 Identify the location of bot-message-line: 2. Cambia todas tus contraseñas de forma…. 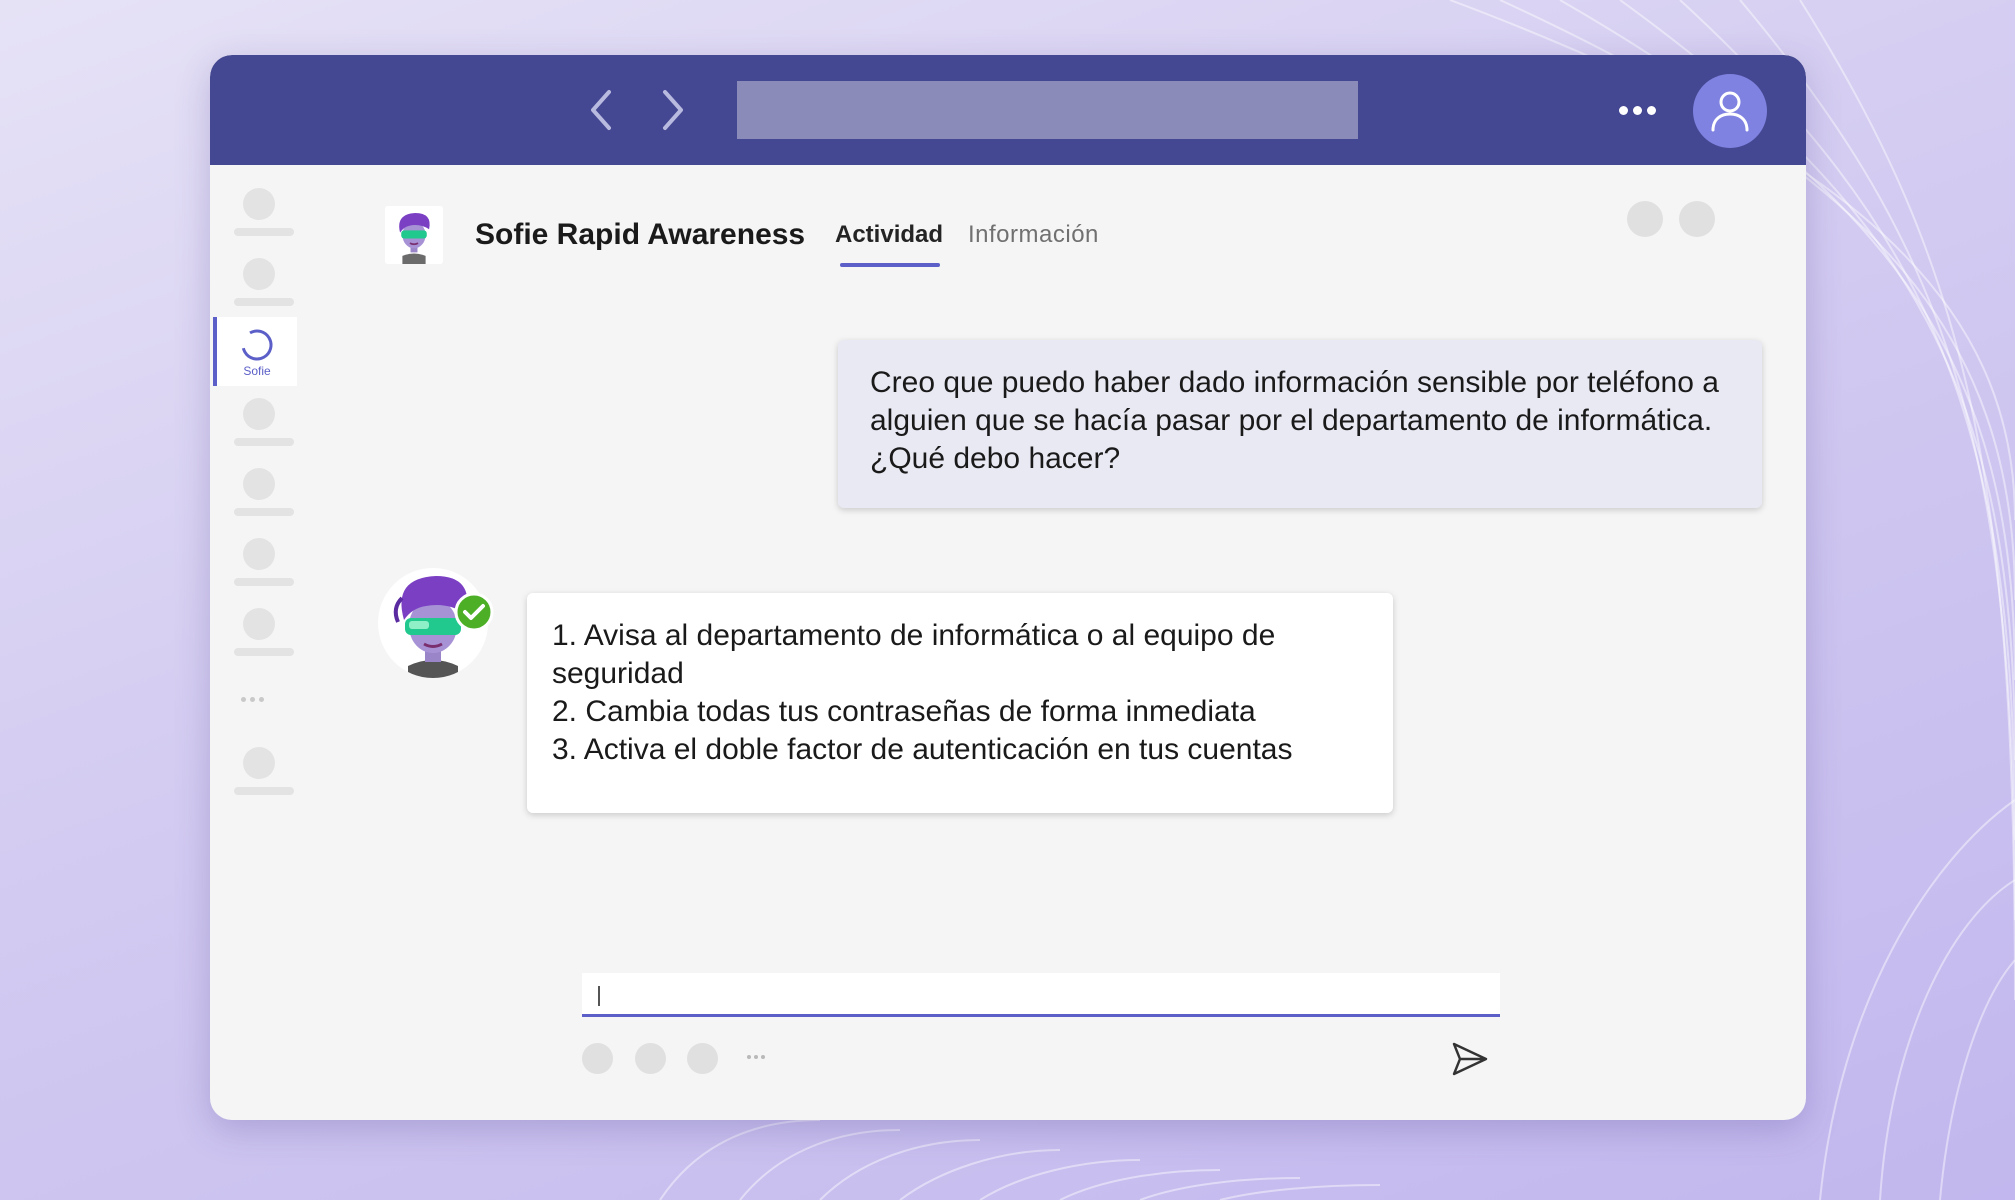
(904, 711).